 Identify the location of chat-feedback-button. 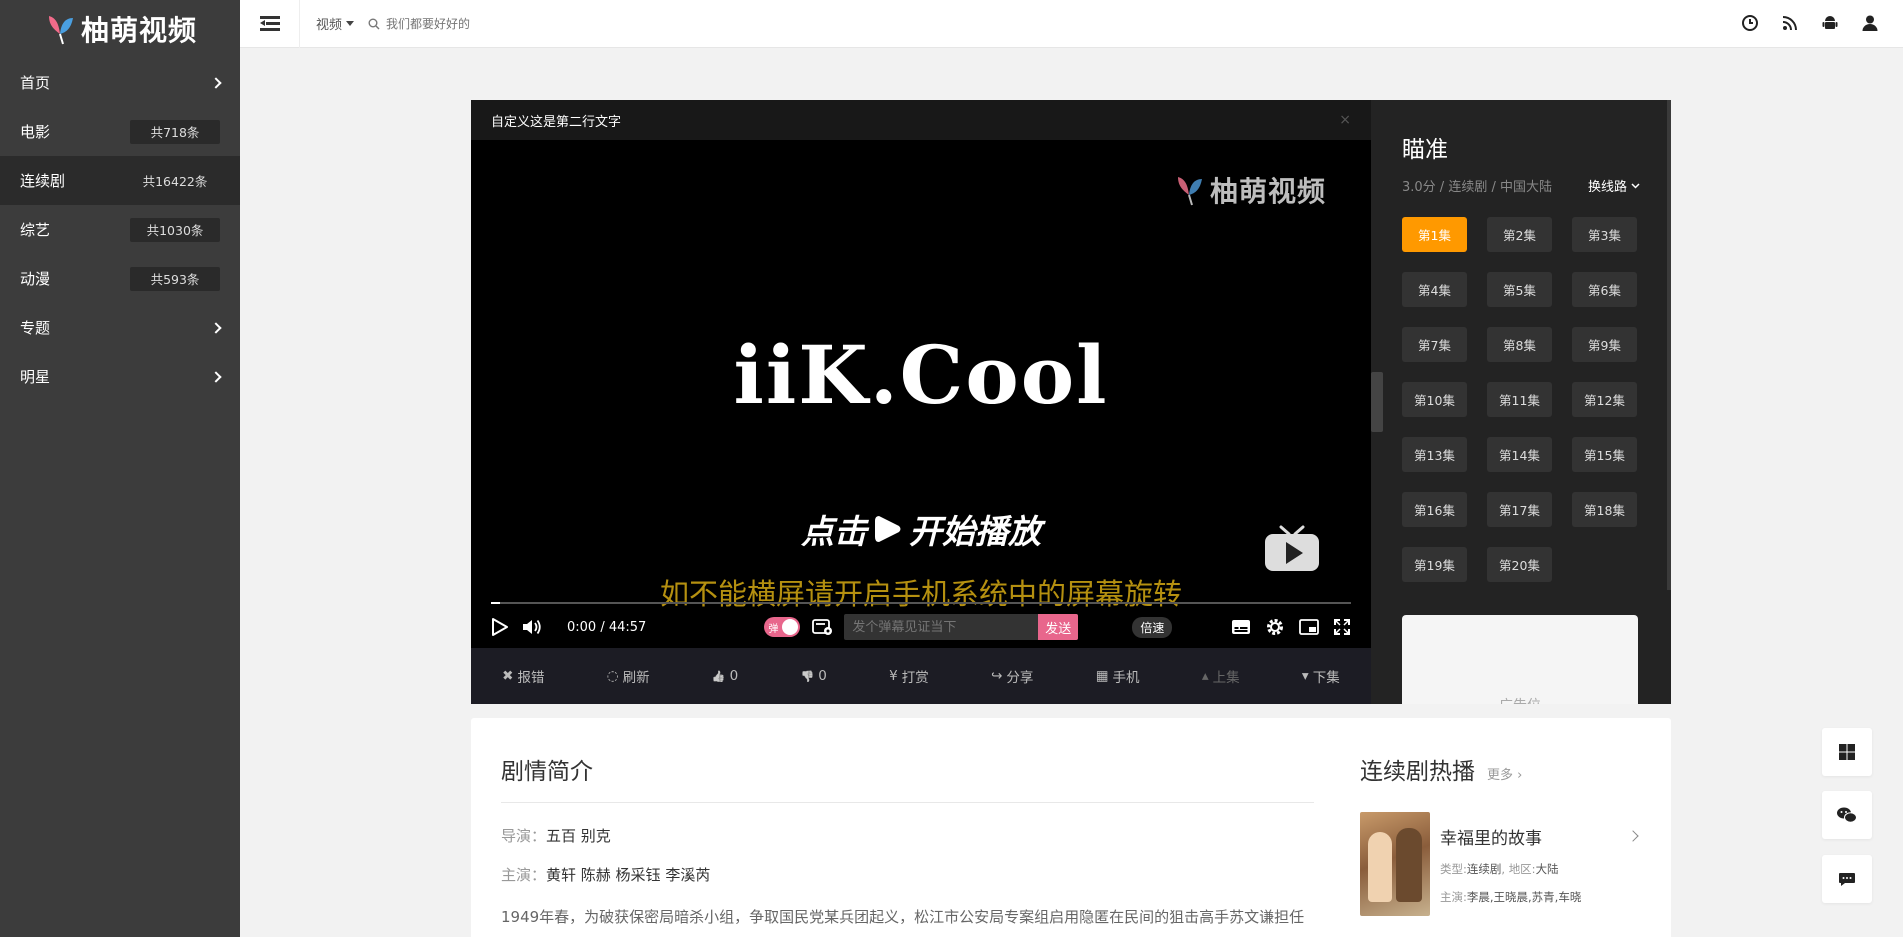
(1847, 879).